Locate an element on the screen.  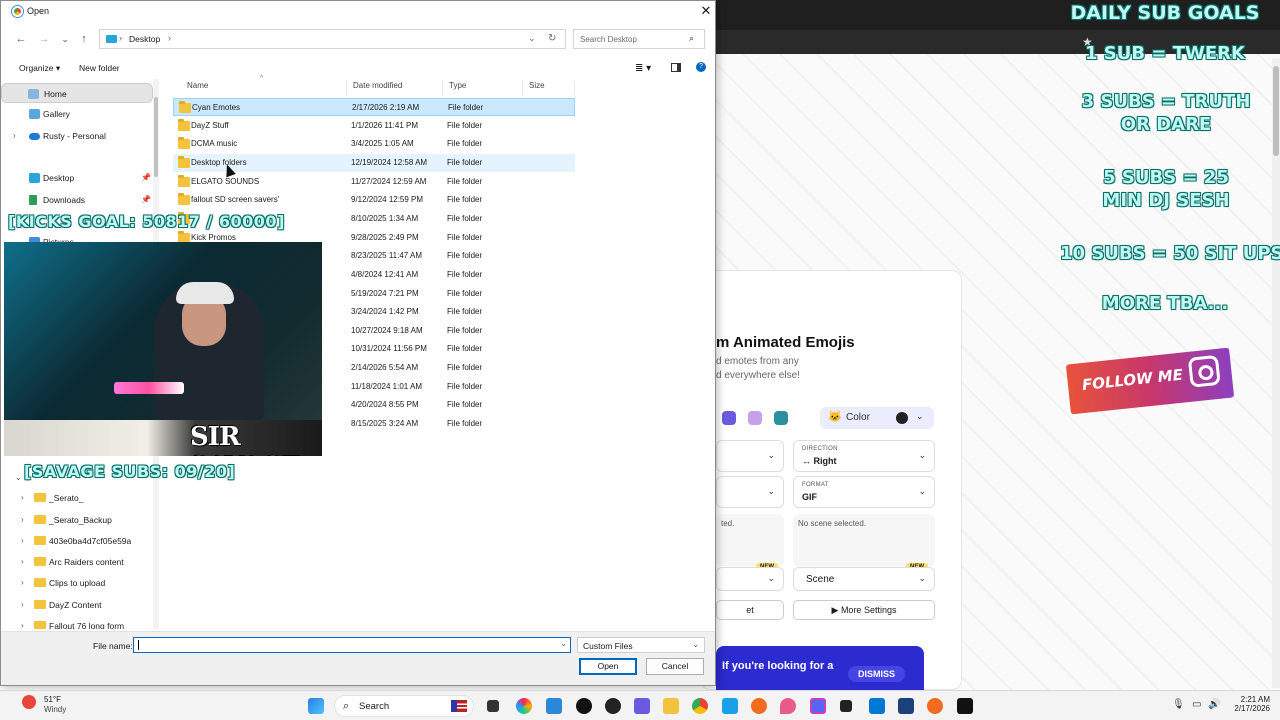
file-explorer-icon is located at coordinates (671, 706).